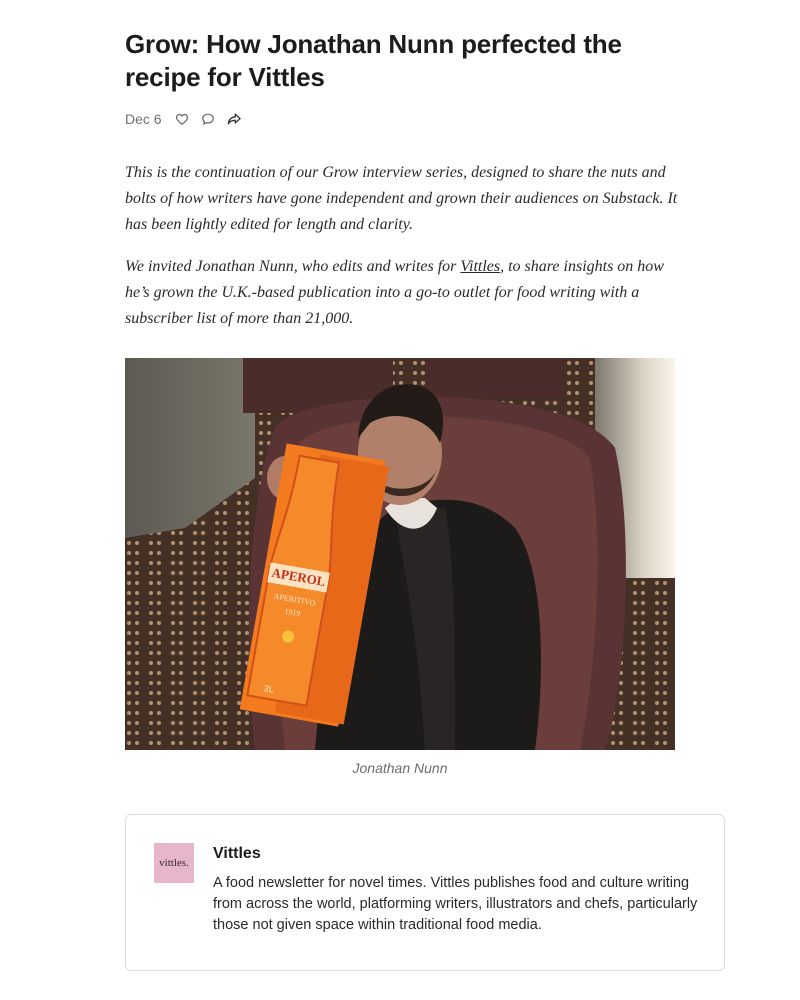  Describe the element at coordinates (143, 119) in the screenshot. I see `post-date: Dec 6` at that location.